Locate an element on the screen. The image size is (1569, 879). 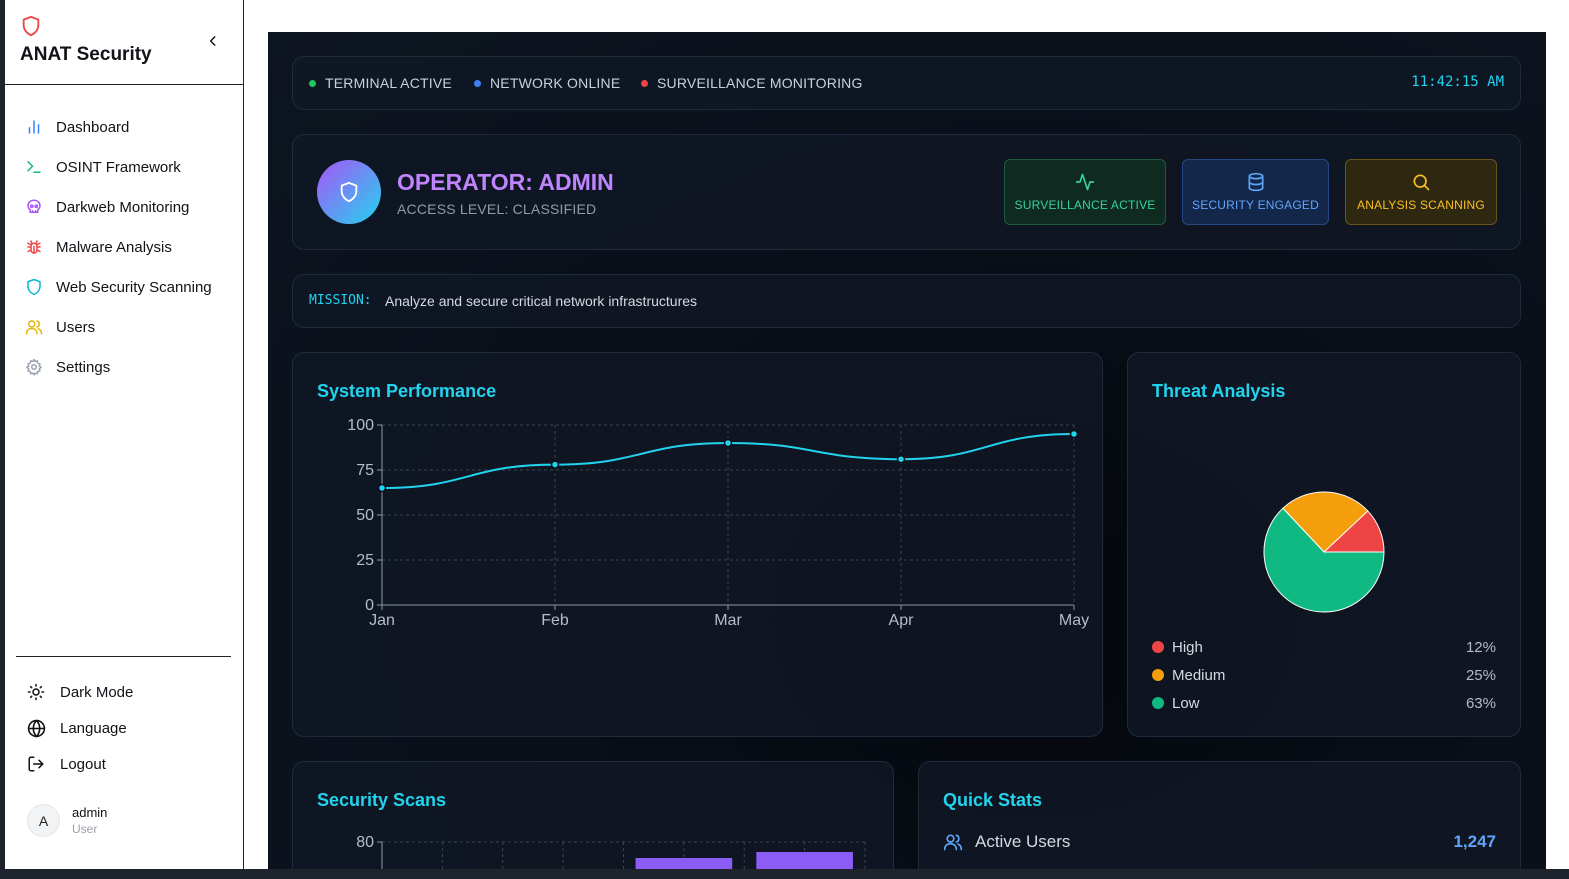
status-terminal: TERMINAL ACTIVE is located at coordinates (380, 83).